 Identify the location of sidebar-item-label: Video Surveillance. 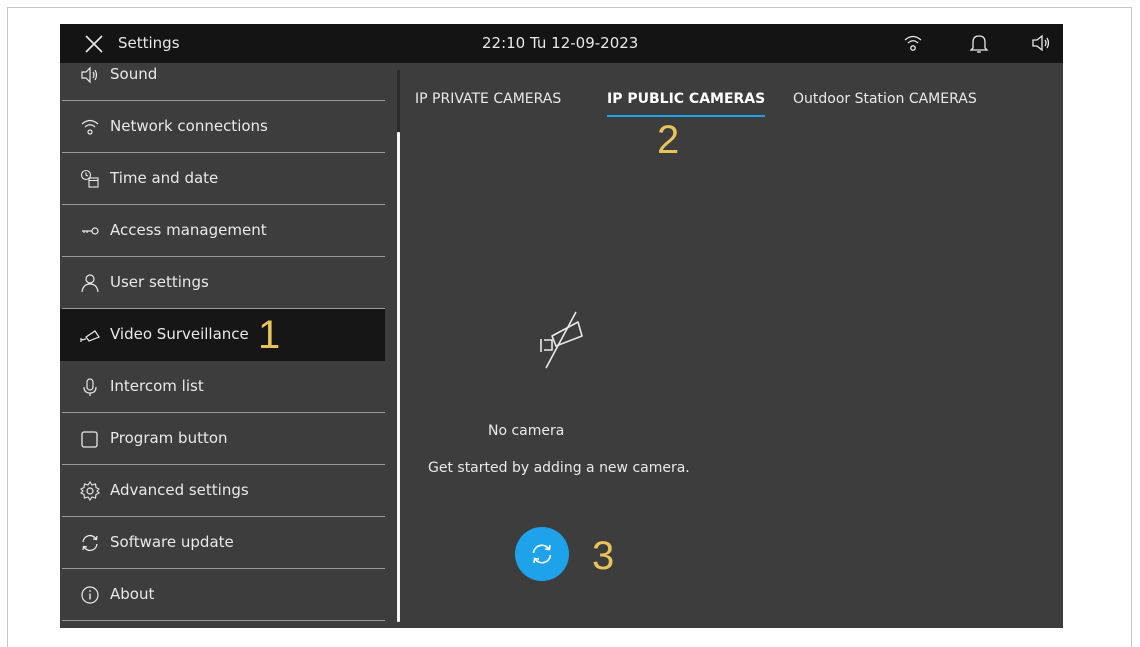
(179, 334).